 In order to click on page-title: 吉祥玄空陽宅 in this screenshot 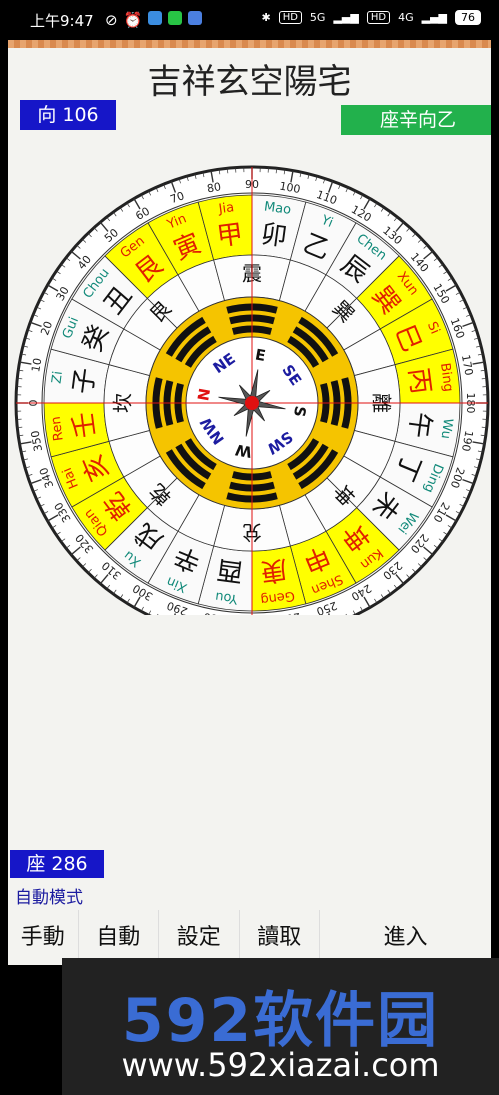, I will do `click(249, 82)`.